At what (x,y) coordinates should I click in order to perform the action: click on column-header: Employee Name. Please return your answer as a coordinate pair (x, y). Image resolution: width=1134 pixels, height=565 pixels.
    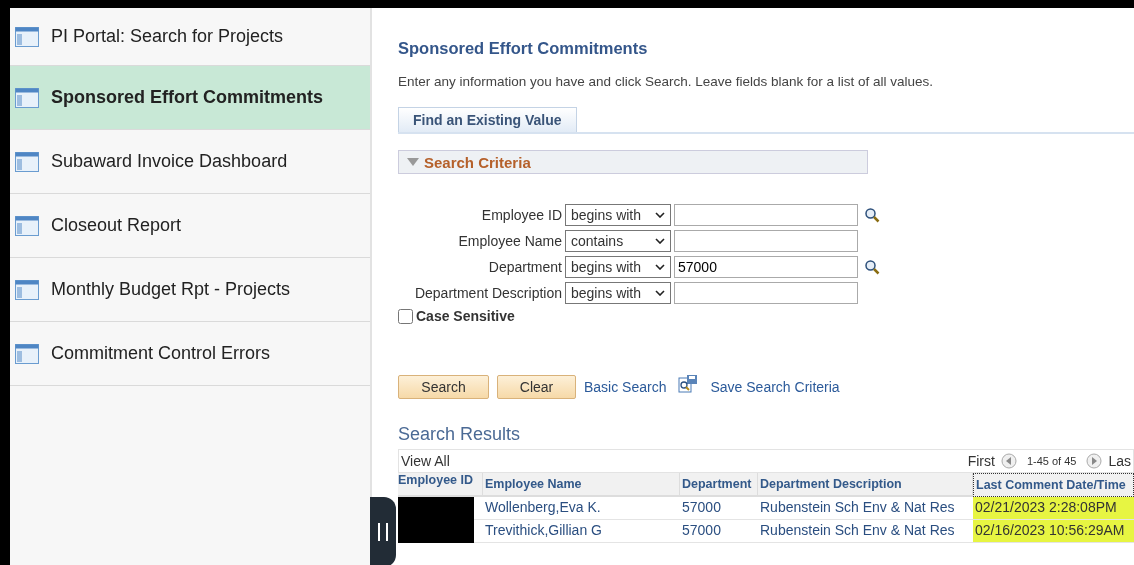
    Looking at the image, I should click on (581, 485).